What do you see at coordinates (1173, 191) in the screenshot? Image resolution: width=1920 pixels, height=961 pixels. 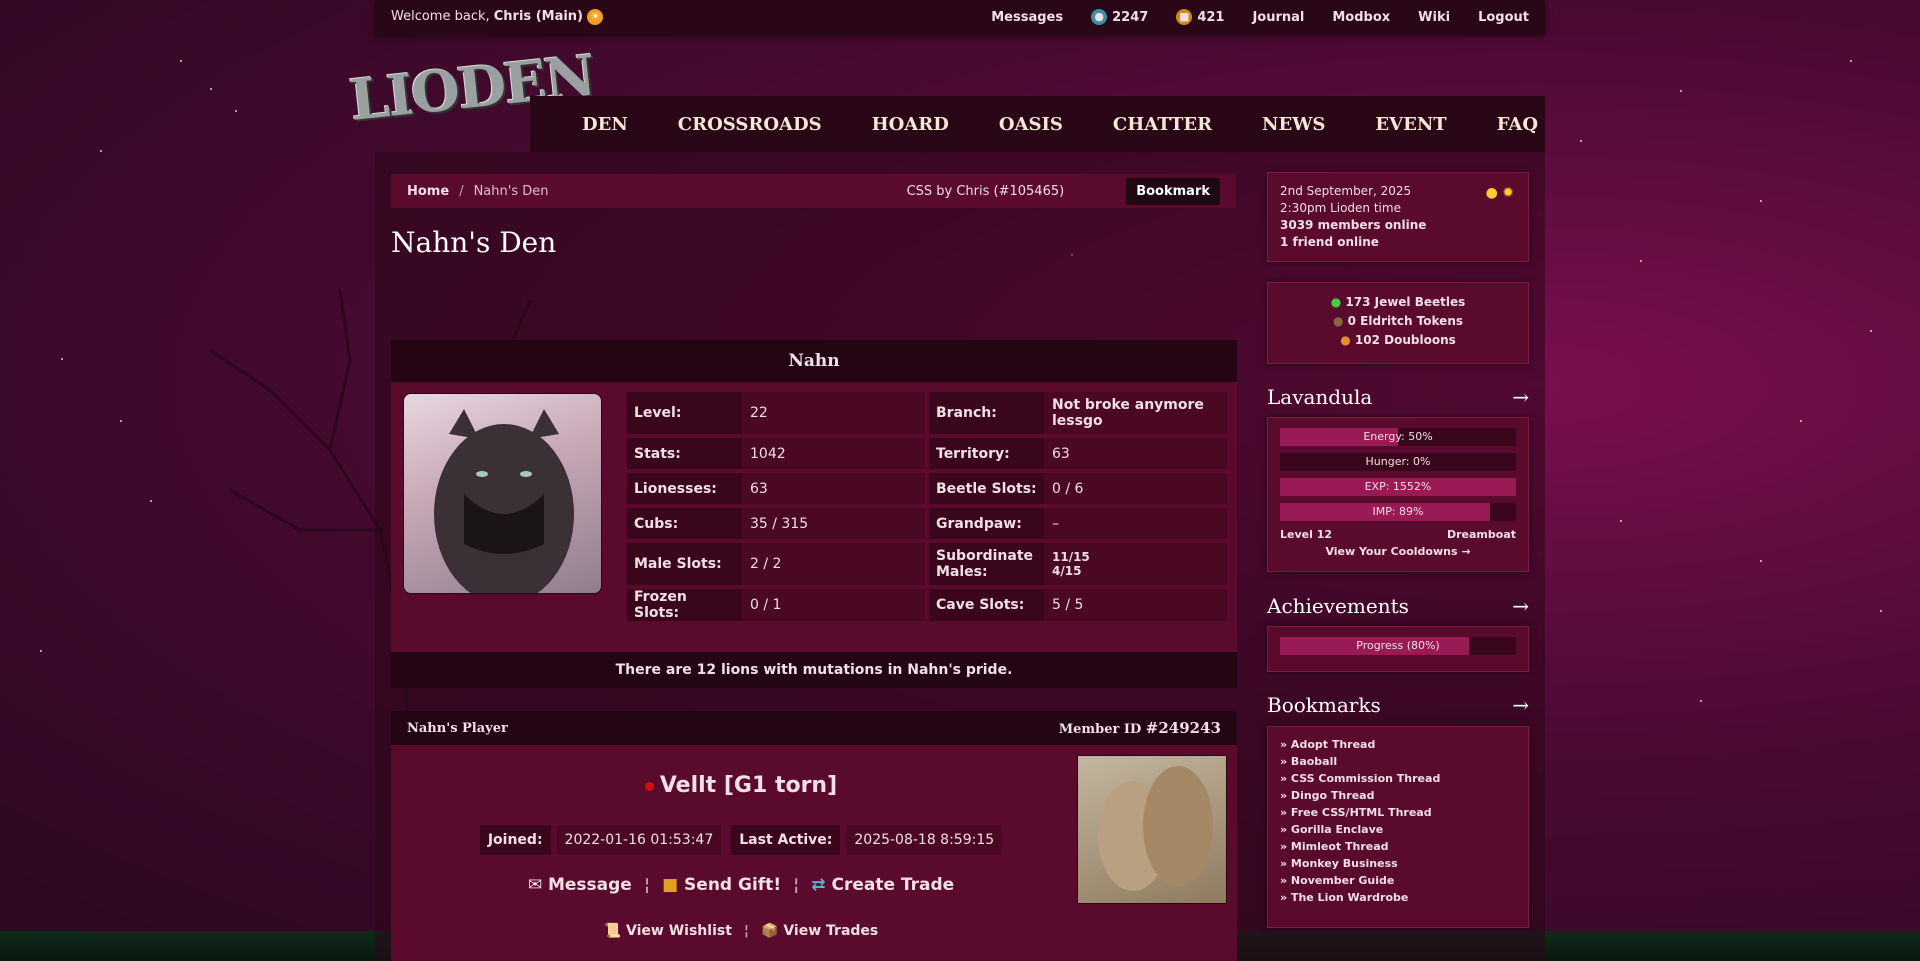 I see `bookmark-button: Bookmark` at bounding box center [1173, 191].